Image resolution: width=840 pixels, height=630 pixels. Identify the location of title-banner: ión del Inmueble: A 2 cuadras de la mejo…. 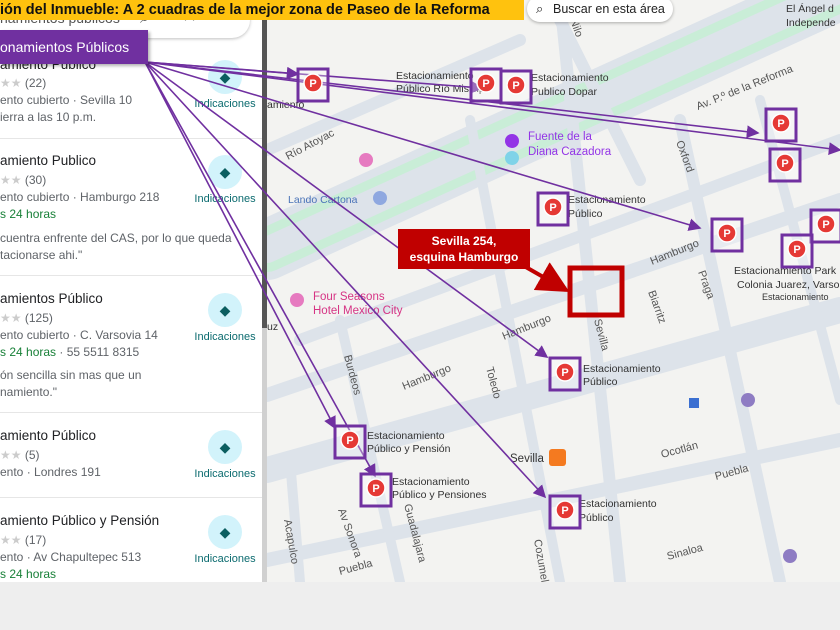
(262, 10).